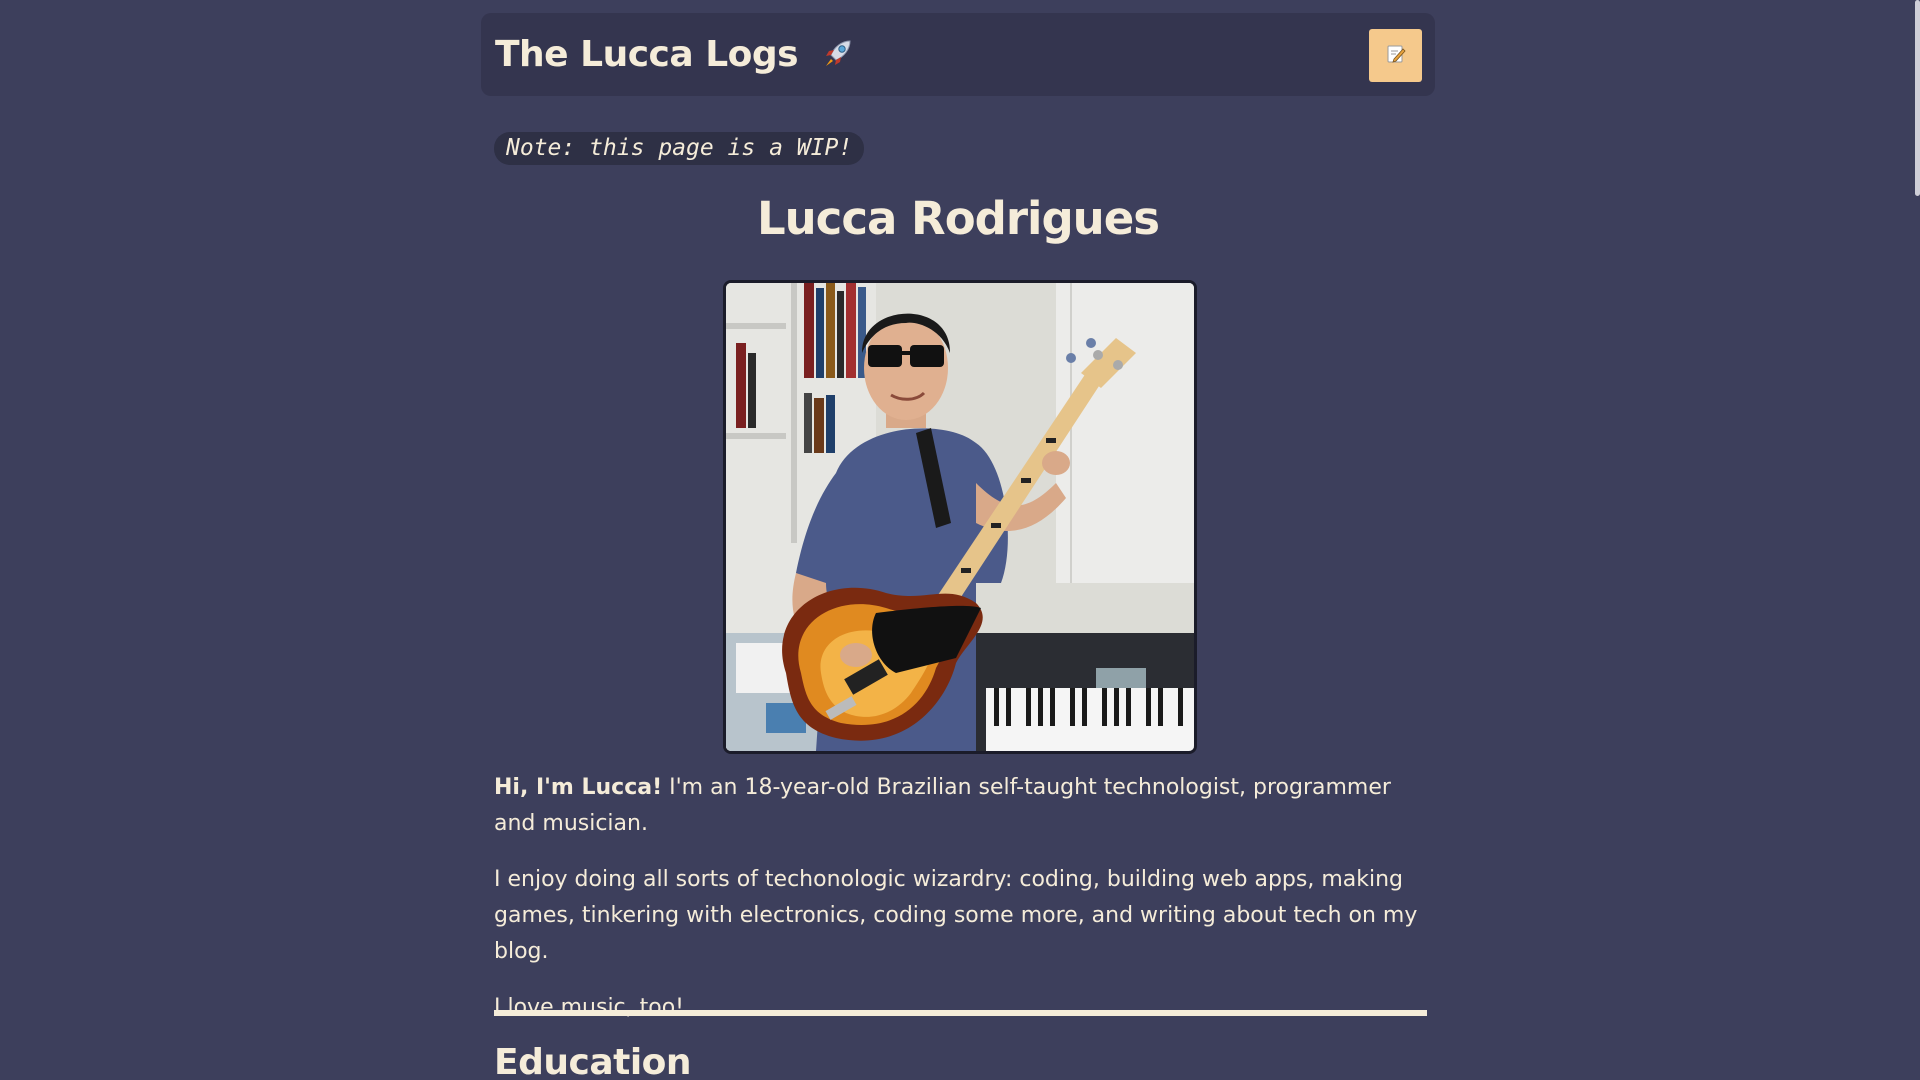 The width and height of the screenshot is (1920, 1080). What do you see at coordinates (960, 1013) in the screenshot?
I see `section-divider` at bounding box center [960, 1013].